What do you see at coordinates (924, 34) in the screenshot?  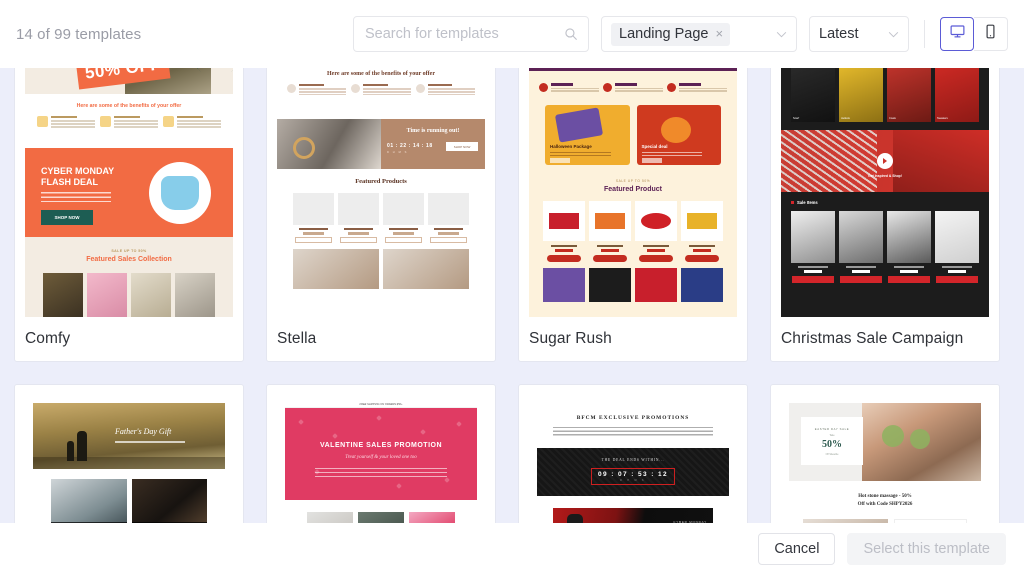 I see `toolbar-divider` at bounding box center [924, 34].